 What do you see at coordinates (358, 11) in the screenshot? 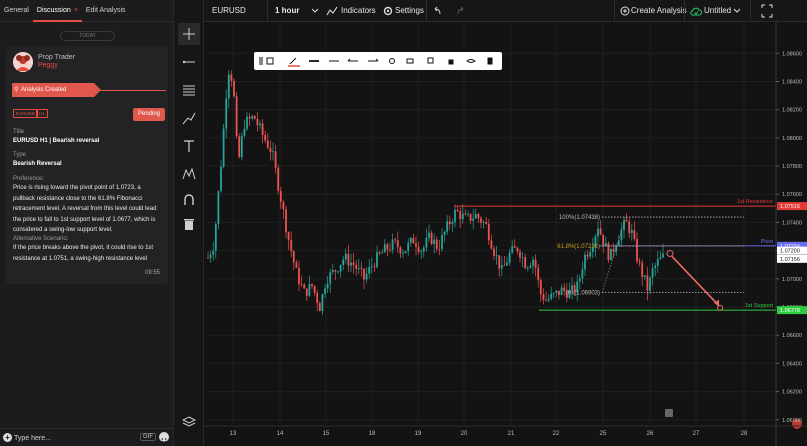
I see `indicators-button: Indicators` at bounding box center [358, 11].